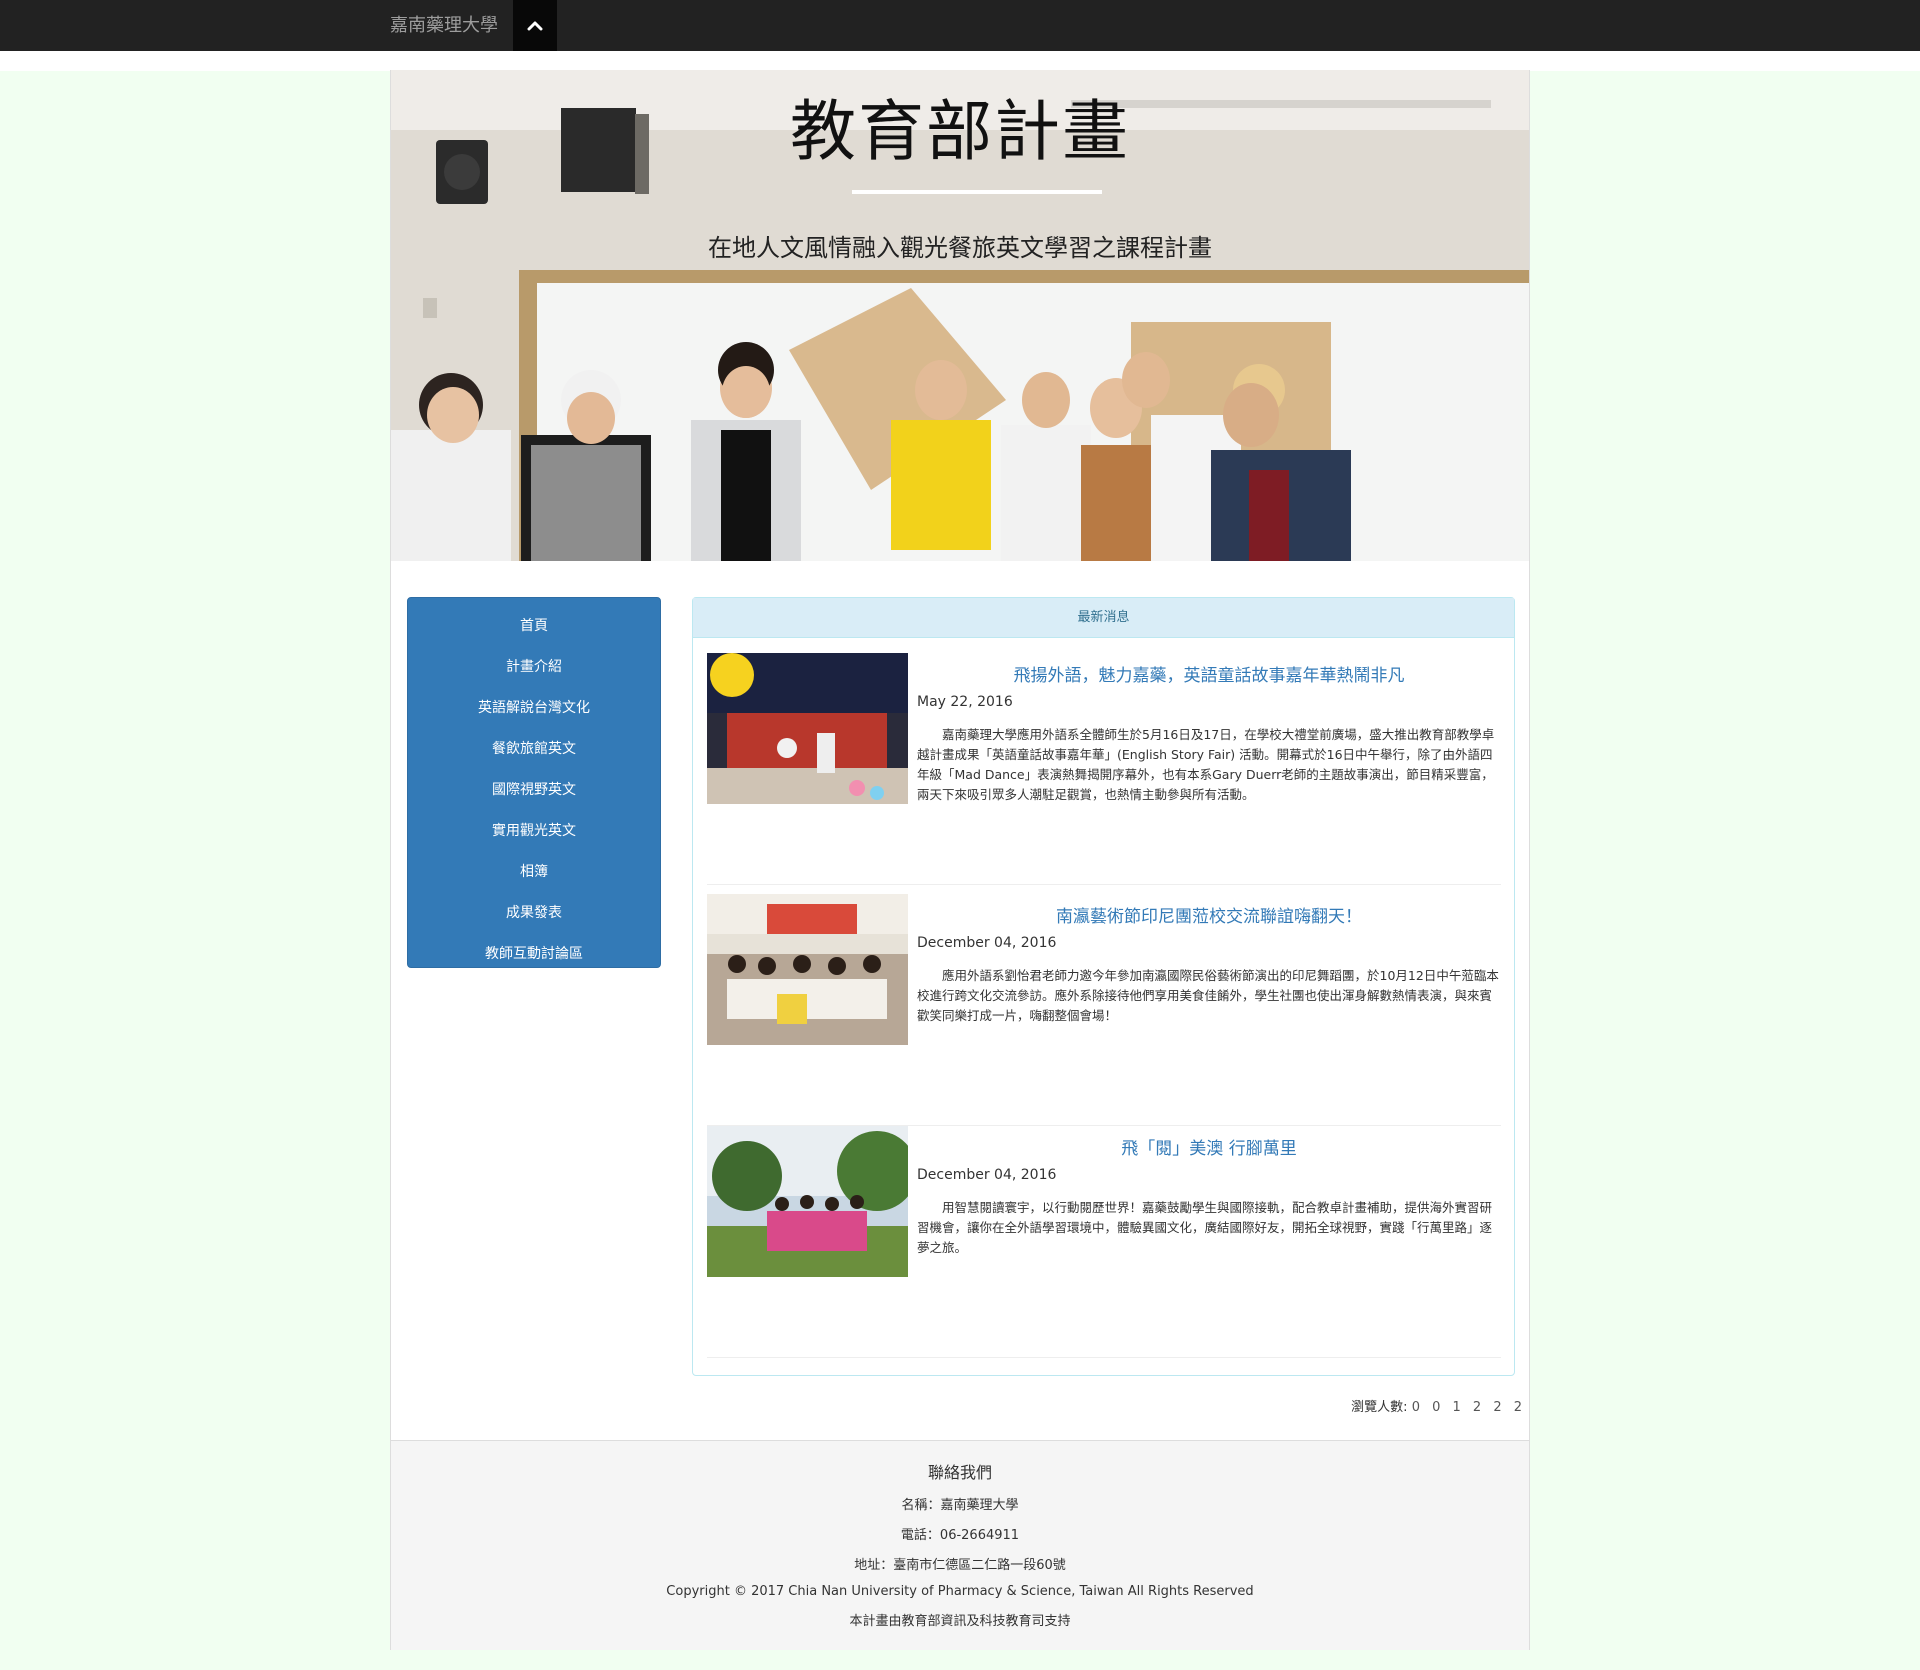 The height and width of the screenshot is (1670, 1920). I want to click on visitor-counter-digits: 0 0 1 2 2 2, so click(1468, 1407).